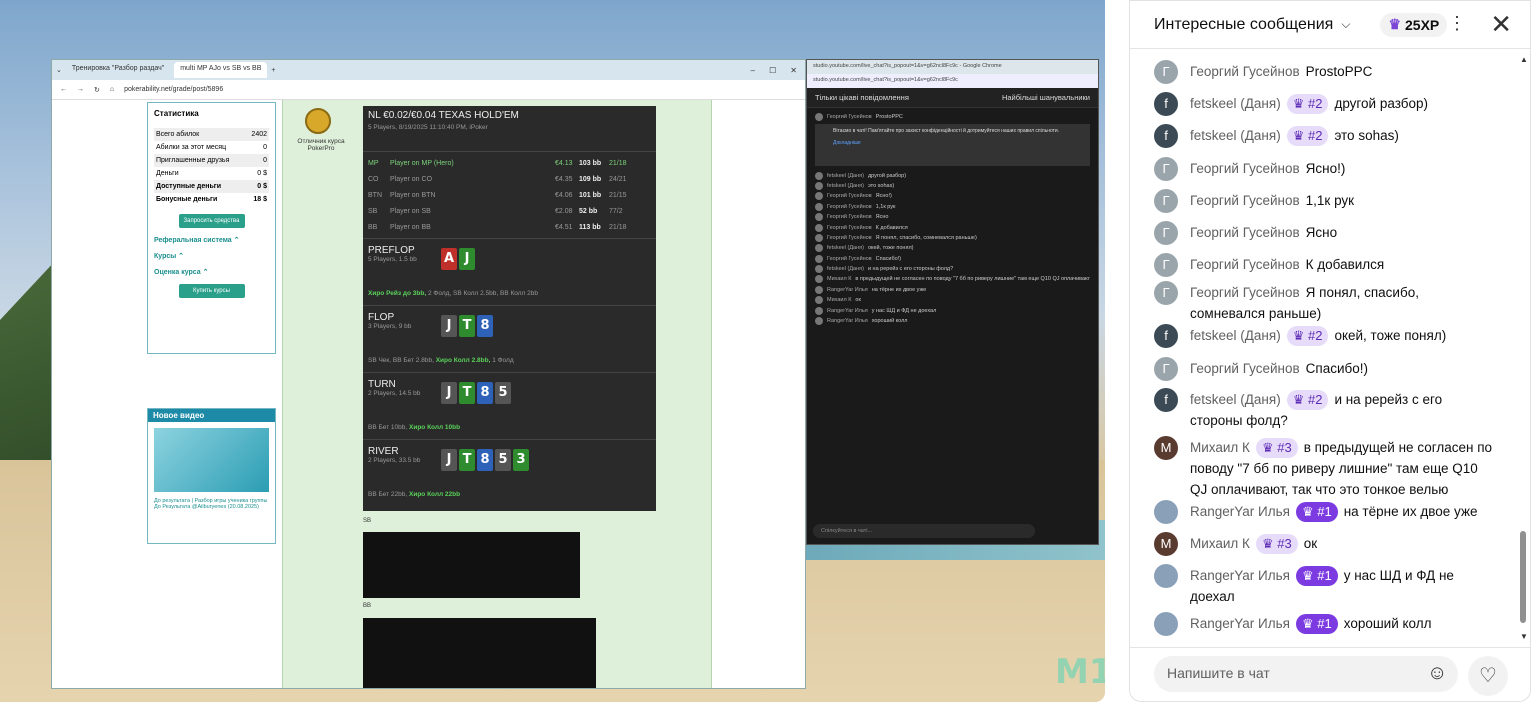 The width and height of the screenshot is (1536, 714). Describe the element at coordinates (59, 70) in the screenshot. I see `chevron-down-icon: ⌄` at that location.